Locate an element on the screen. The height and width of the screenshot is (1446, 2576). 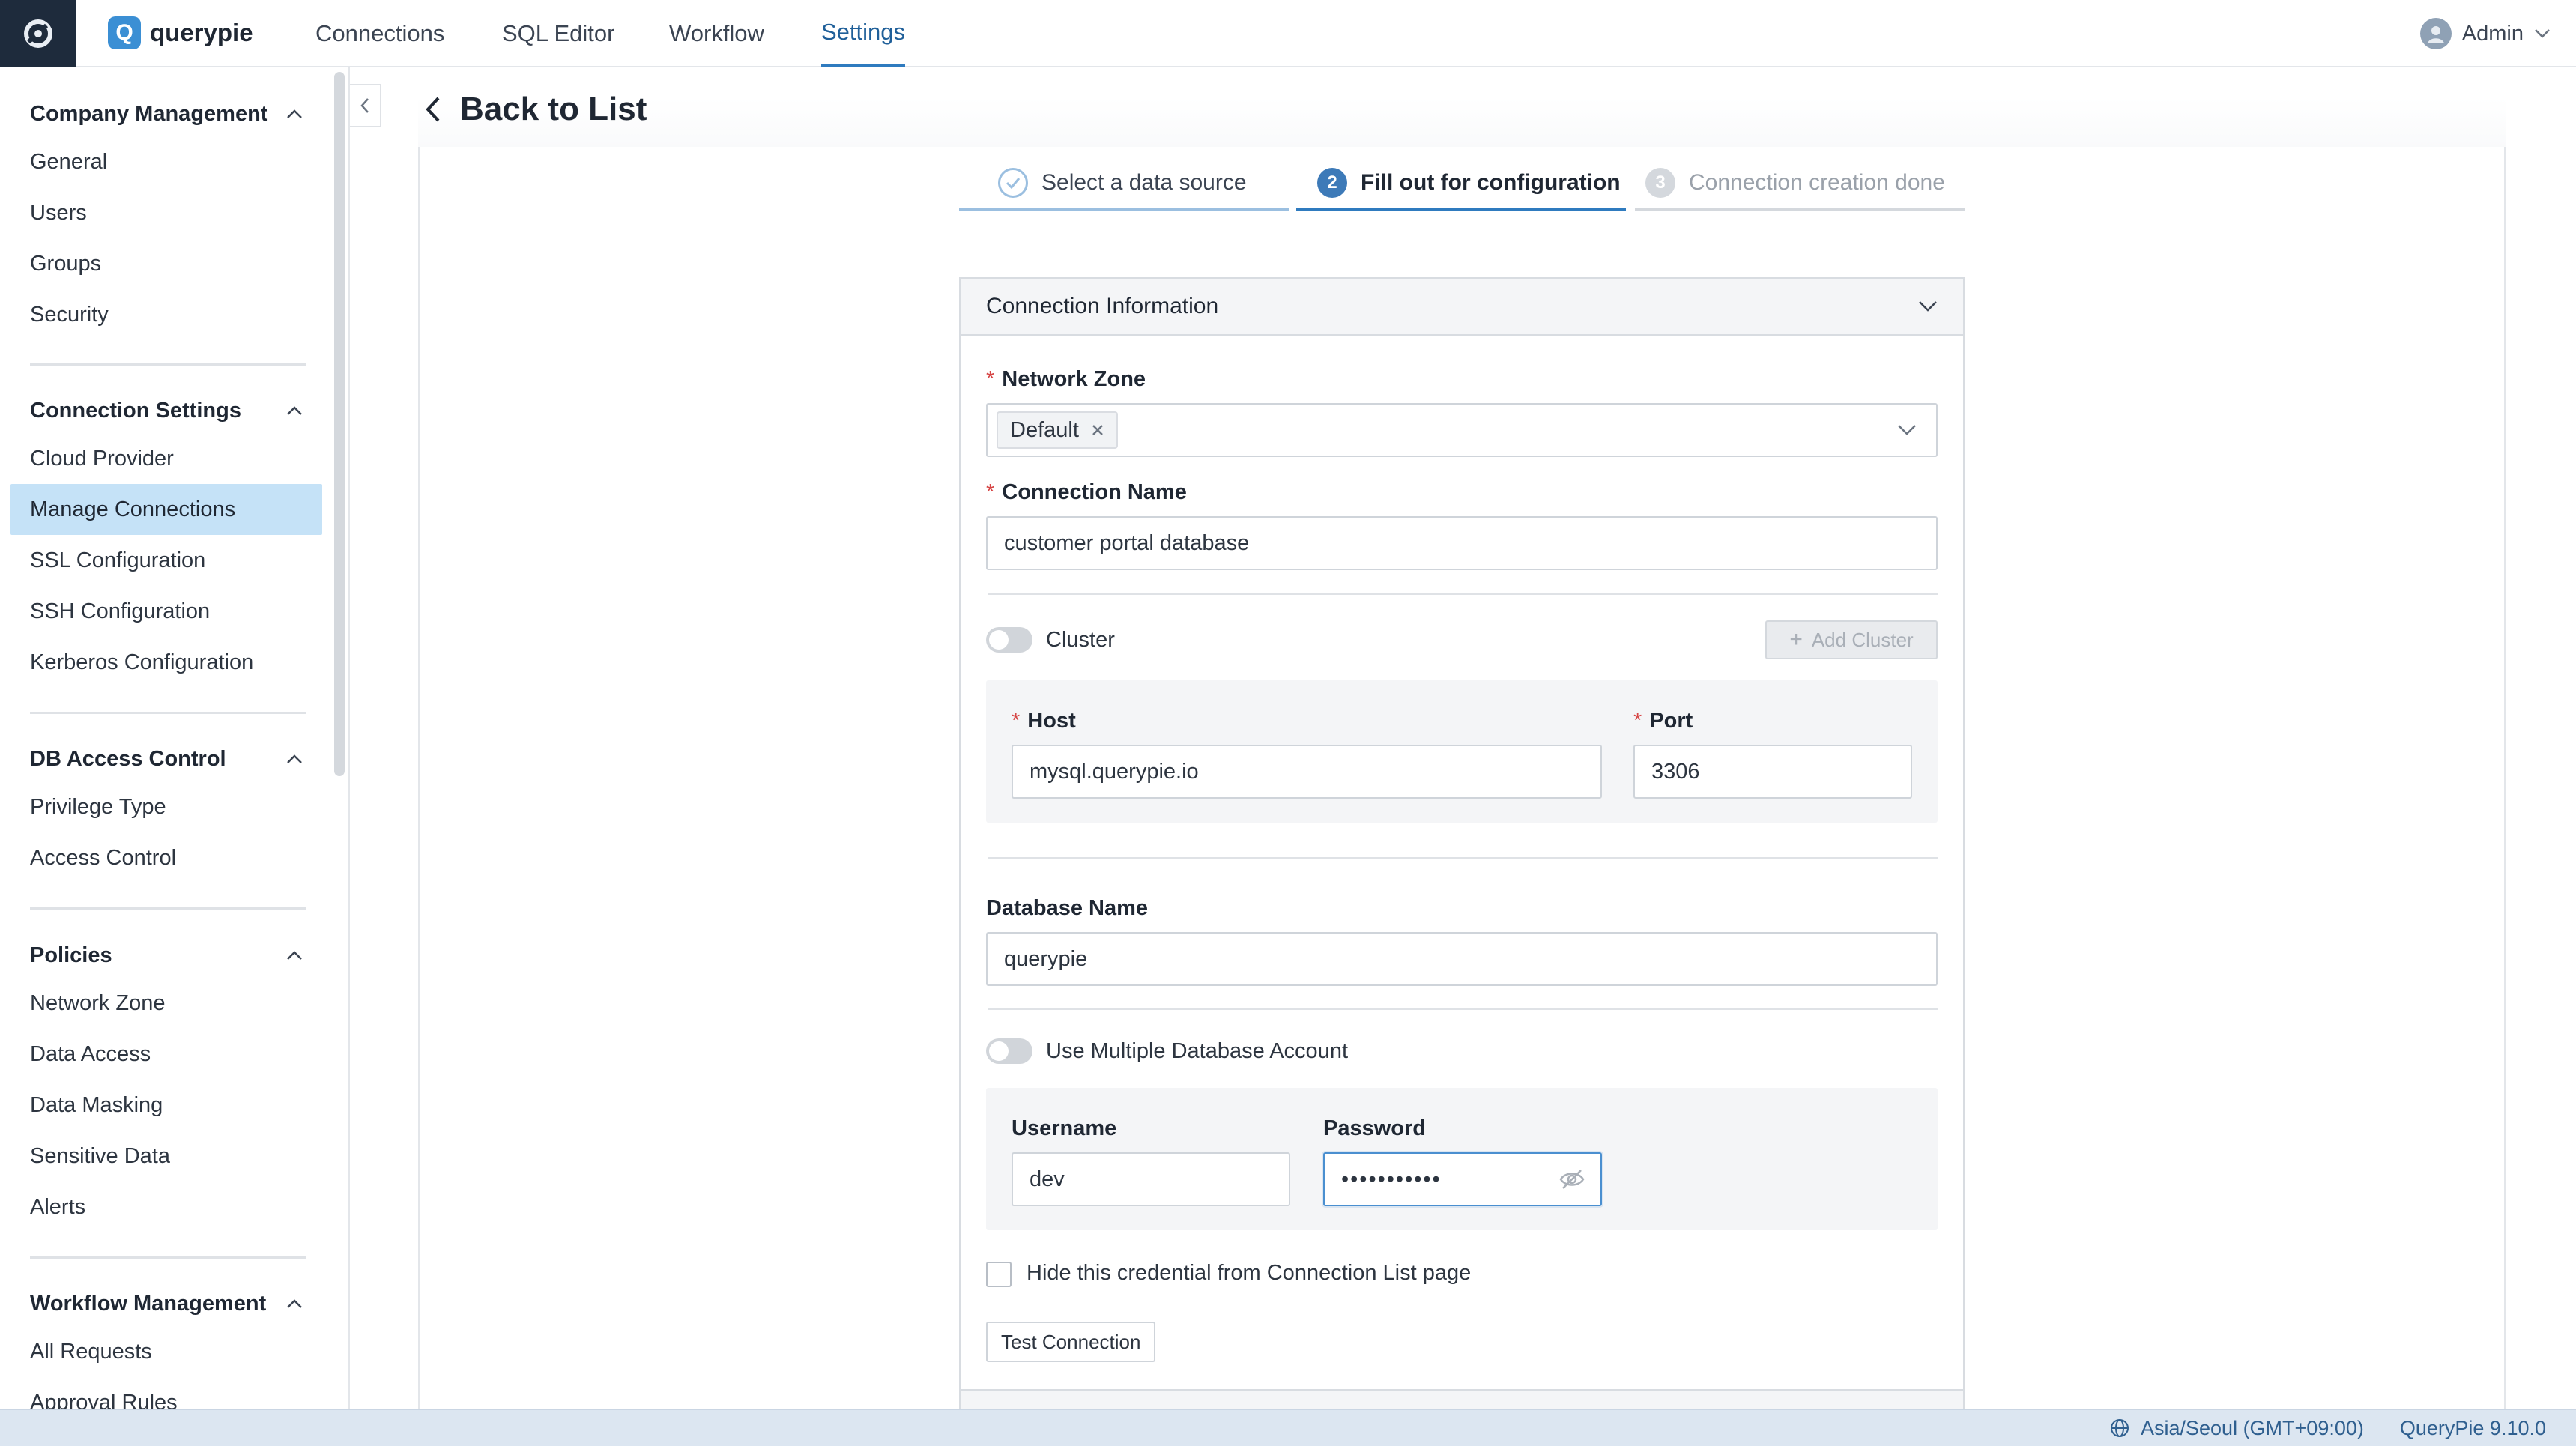
sidebar-item-ssh-configuration: SSH Configuration is located at coordinates (161, 611).